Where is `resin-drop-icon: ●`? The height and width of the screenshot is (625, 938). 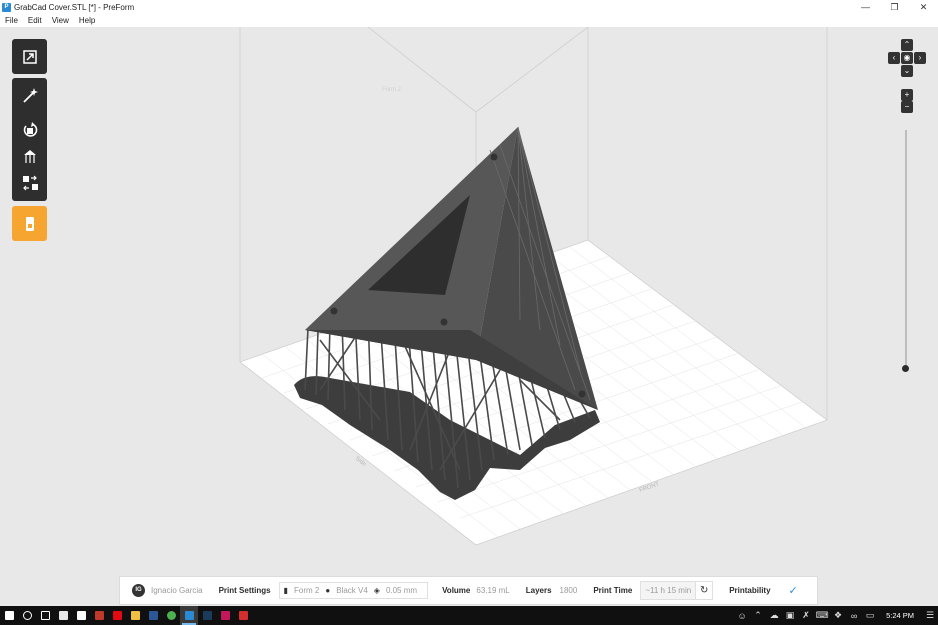 resin-drop-icon: ● is located at coordinates (328, 590).